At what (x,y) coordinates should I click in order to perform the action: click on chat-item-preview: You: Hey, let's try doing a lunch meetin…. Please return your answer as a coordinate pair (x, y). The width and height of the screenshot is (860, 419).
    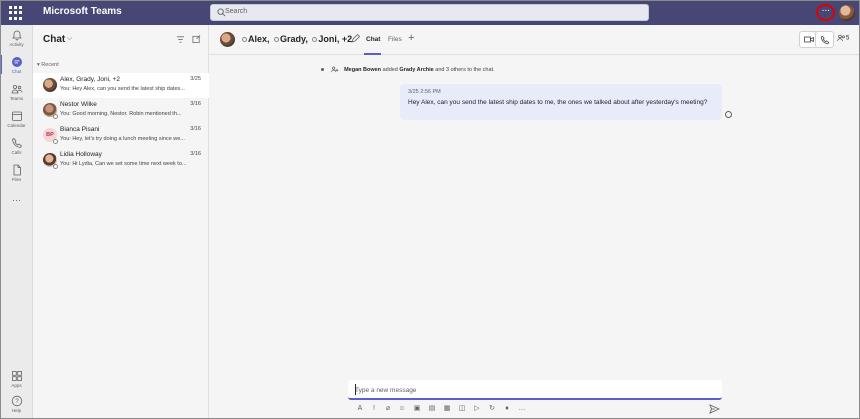
    Looking at the image, I should click on (122, 139).